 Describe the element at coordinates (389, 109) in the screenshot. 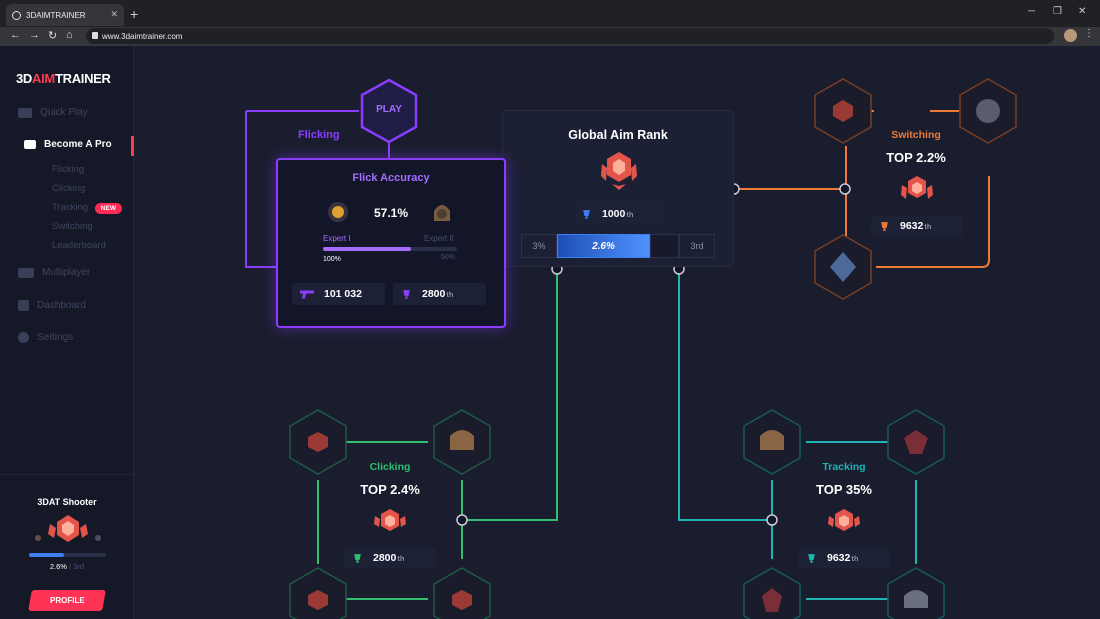

I see `play-label: PLAY` at that location.